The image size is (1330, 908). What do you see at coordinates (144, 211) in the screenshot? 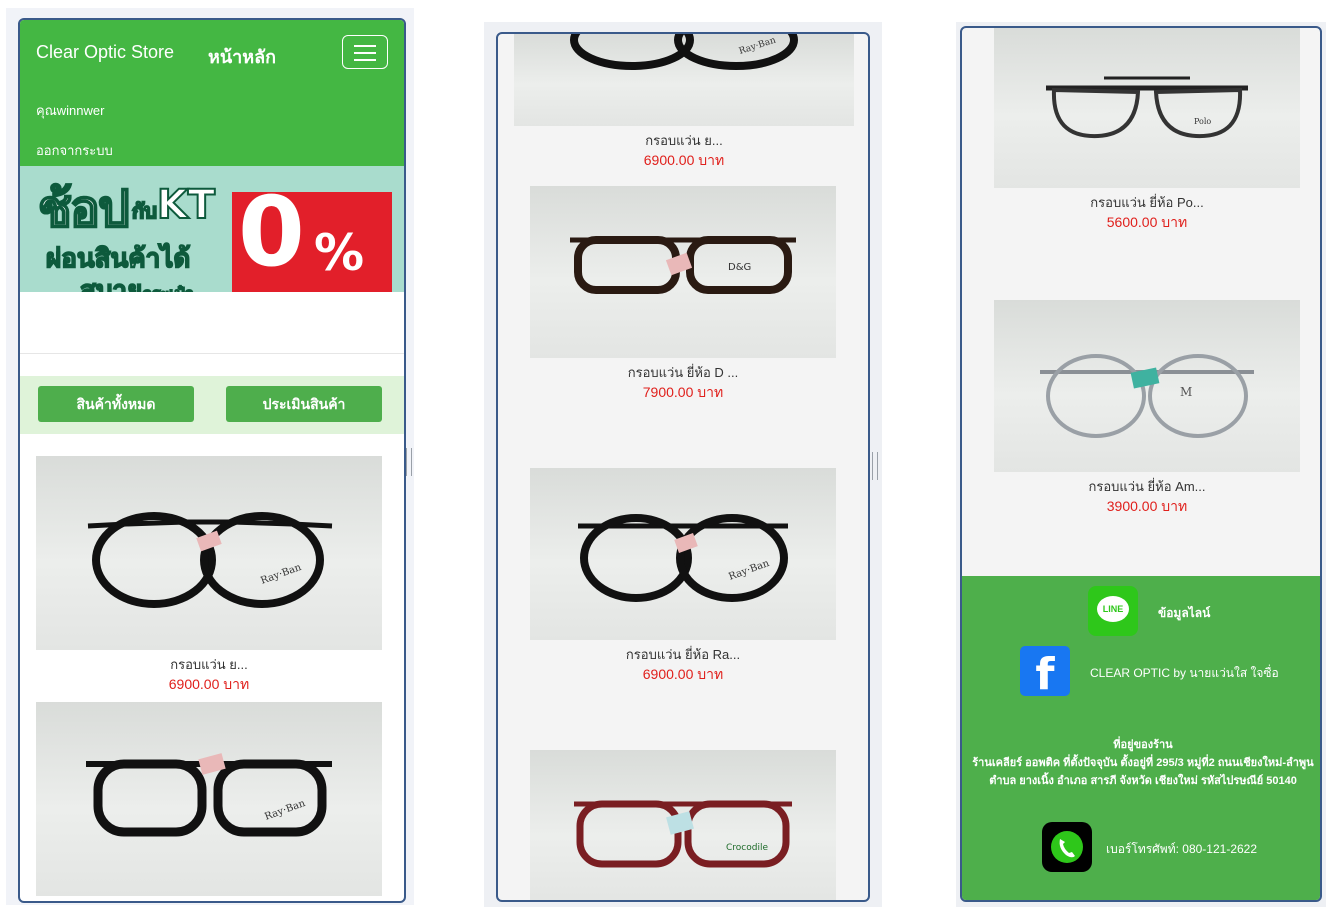
I see `banner-with-text: กับ` at bounding box center [144, 211].